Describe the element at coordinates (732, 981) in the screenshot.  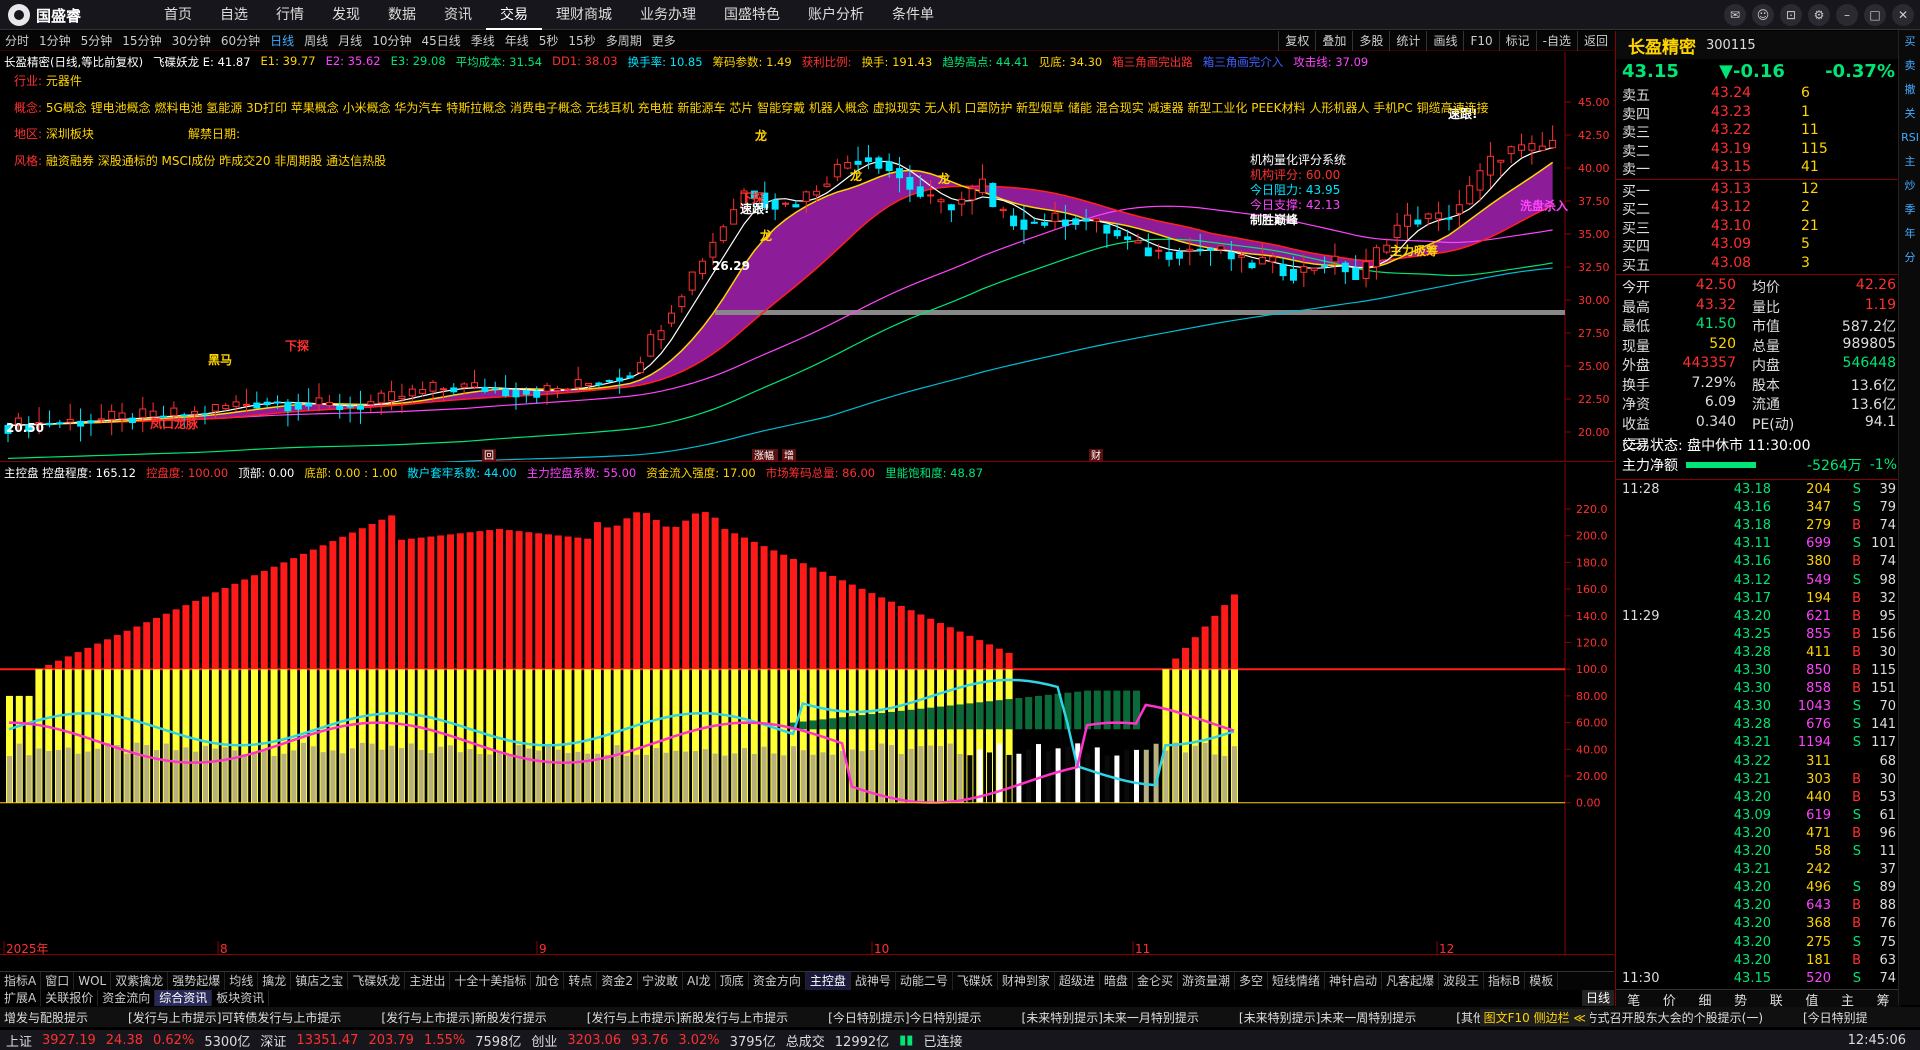
I see `indicator-tab: 顶底` at that location.